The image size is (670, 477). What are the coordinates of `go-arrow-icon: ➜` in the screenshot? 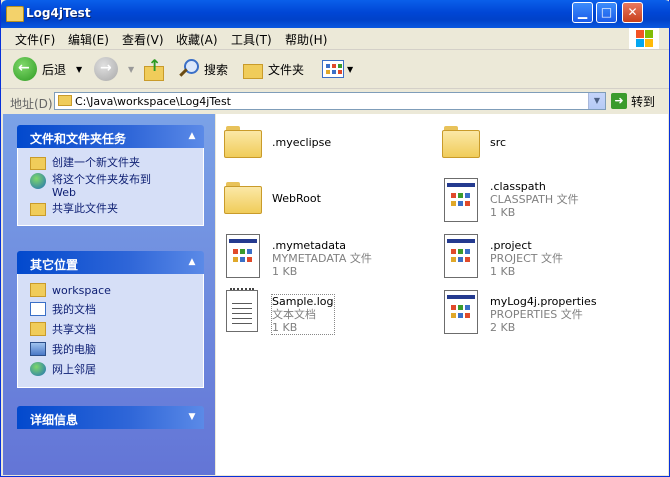 It's located at (619, 101).